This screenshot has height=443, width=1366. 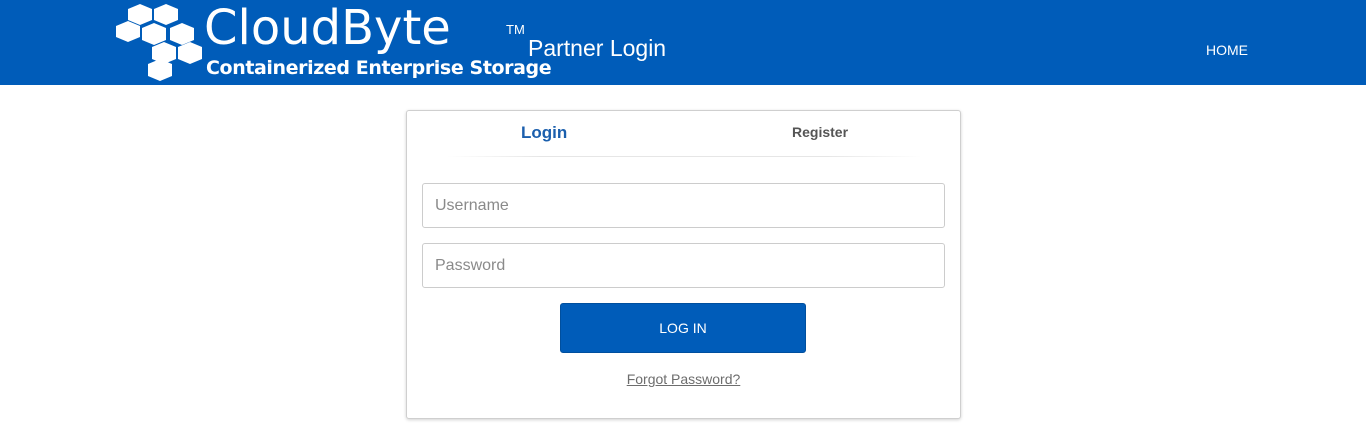 What do you see at coordinates (544, 133) in the screenshot?
I see `tab-login: Login` at bounding box center [544, 133].